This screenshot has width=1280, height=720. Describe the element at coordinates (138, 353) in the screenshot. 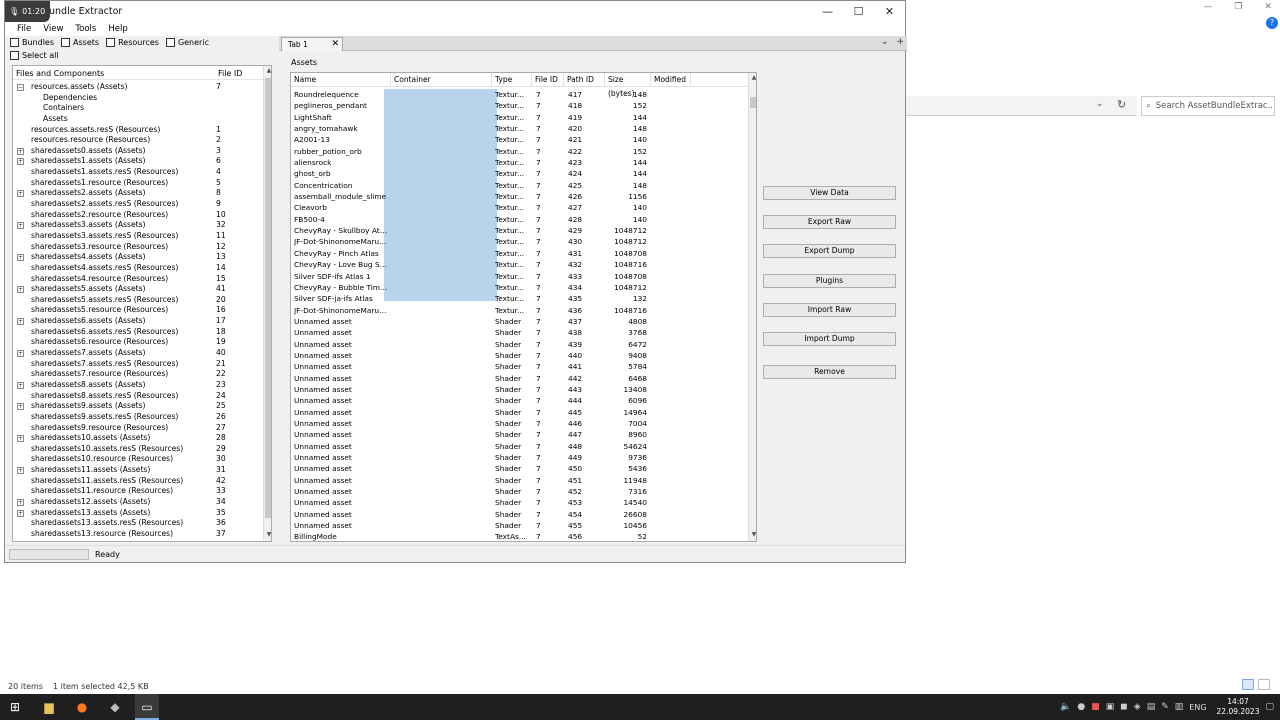

I see `tree-row: + sharedassets7.assets (Assets) 40` at that location.